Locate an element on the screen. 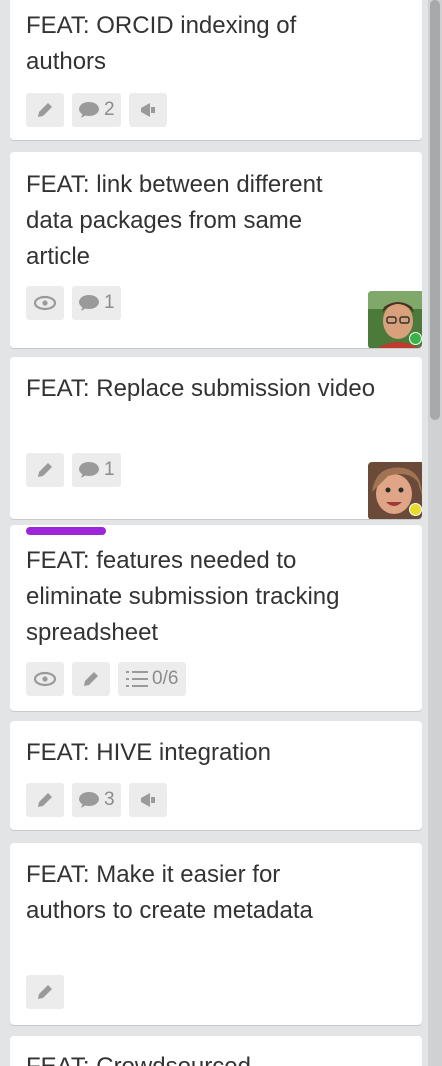 The height and width of the screenshot is (1066, 442). member-avatar-man is located at coordinates (395, 319).